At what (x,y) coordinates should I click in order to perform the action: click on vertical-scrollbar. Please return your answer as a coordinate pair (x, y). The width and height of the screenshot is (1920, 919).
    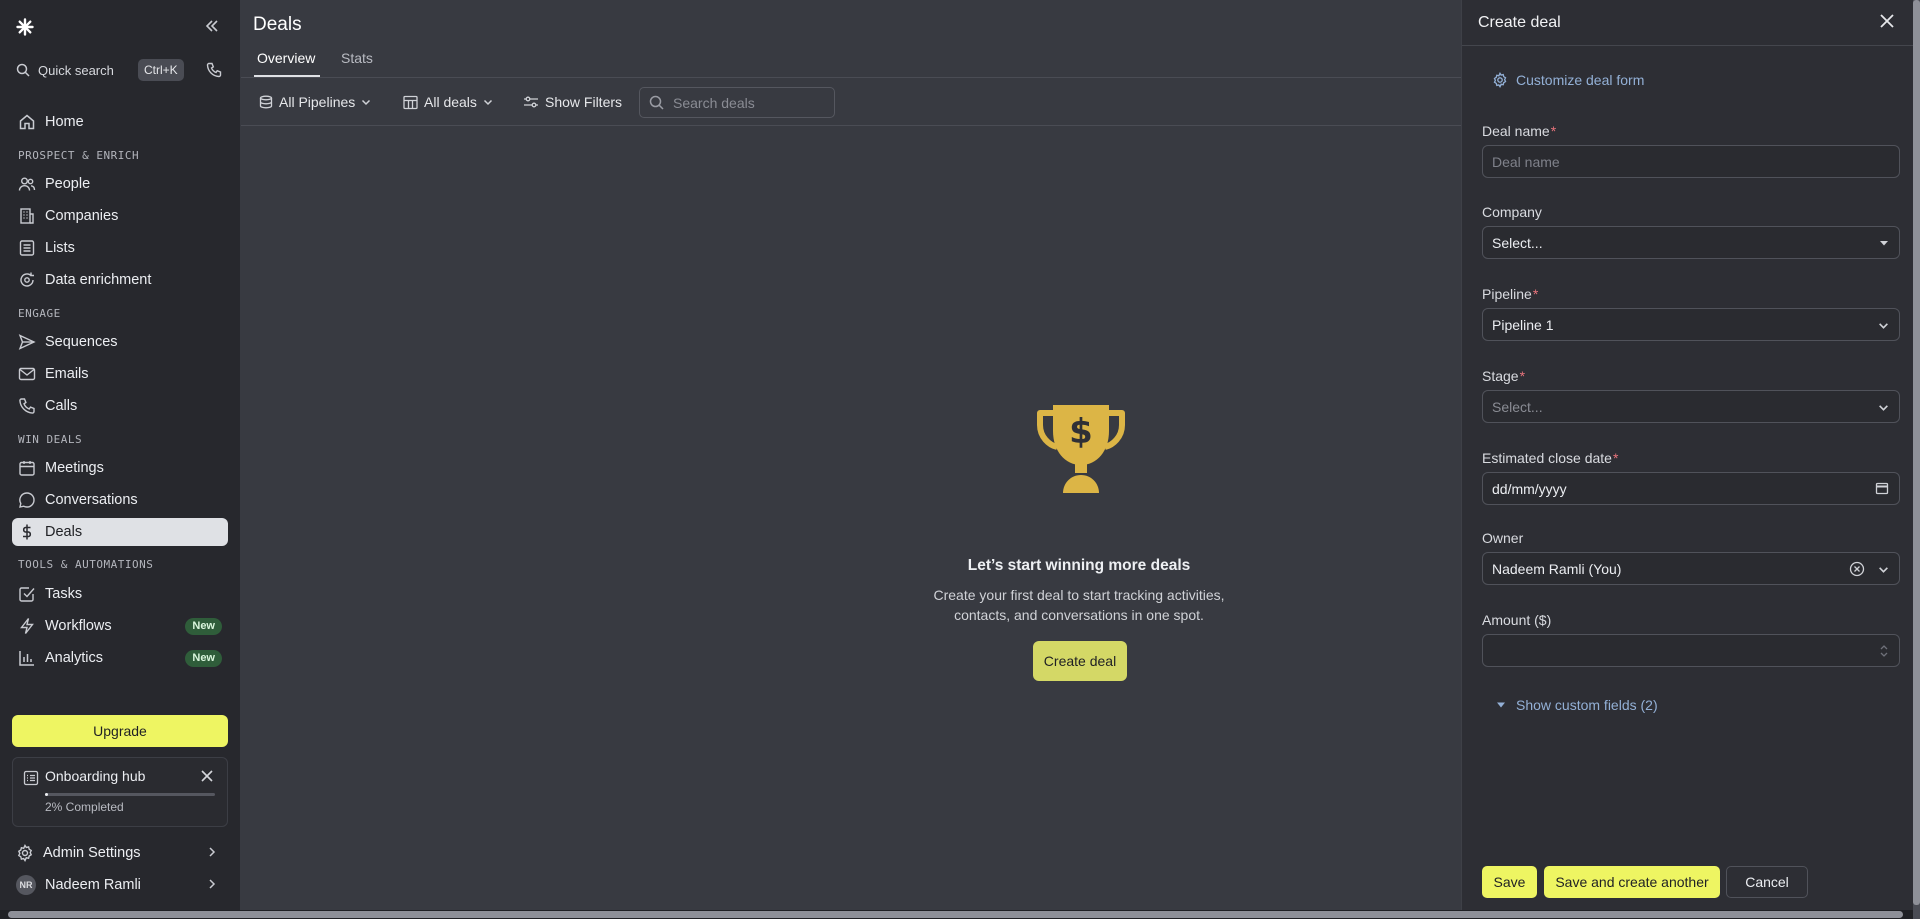
    Looking at the image, I should click on (1916, 459).